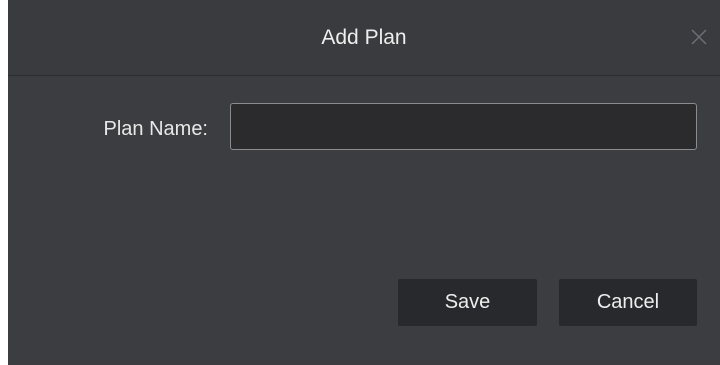 The height and width of the screenshot is (365, 720). What do you see at coordinates (463, 126) in the screenshot?
I see `plan-name-input` at bounding box center [463, 126].